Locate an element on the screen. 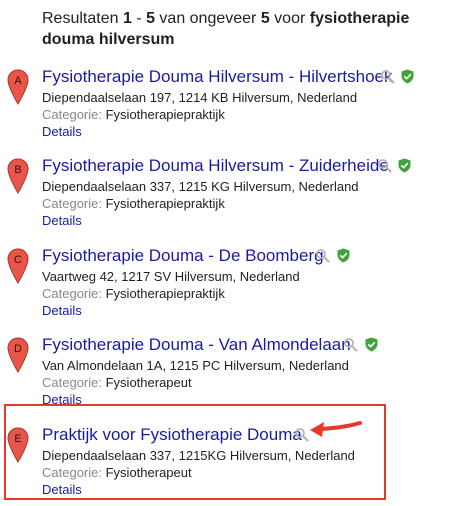 This screenshot has height=506, width=451. marker-letter: E is located at coordinates (17, 439).